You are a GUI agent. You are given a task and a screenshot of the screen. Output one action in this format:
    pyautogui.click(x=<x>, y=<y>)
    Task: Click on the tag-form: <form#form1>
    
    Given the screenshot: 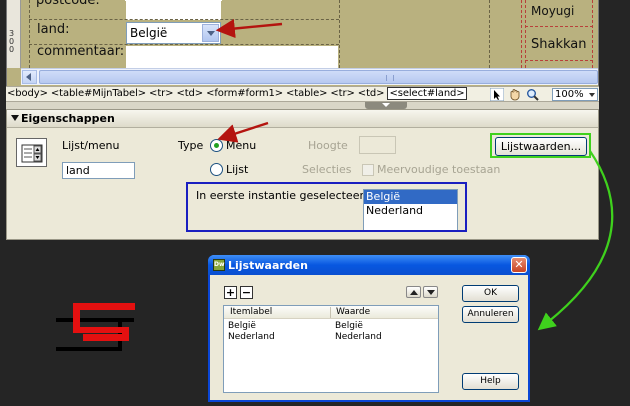 What is the action you would take?
    pyautogui.click(x=244, y=93)
    